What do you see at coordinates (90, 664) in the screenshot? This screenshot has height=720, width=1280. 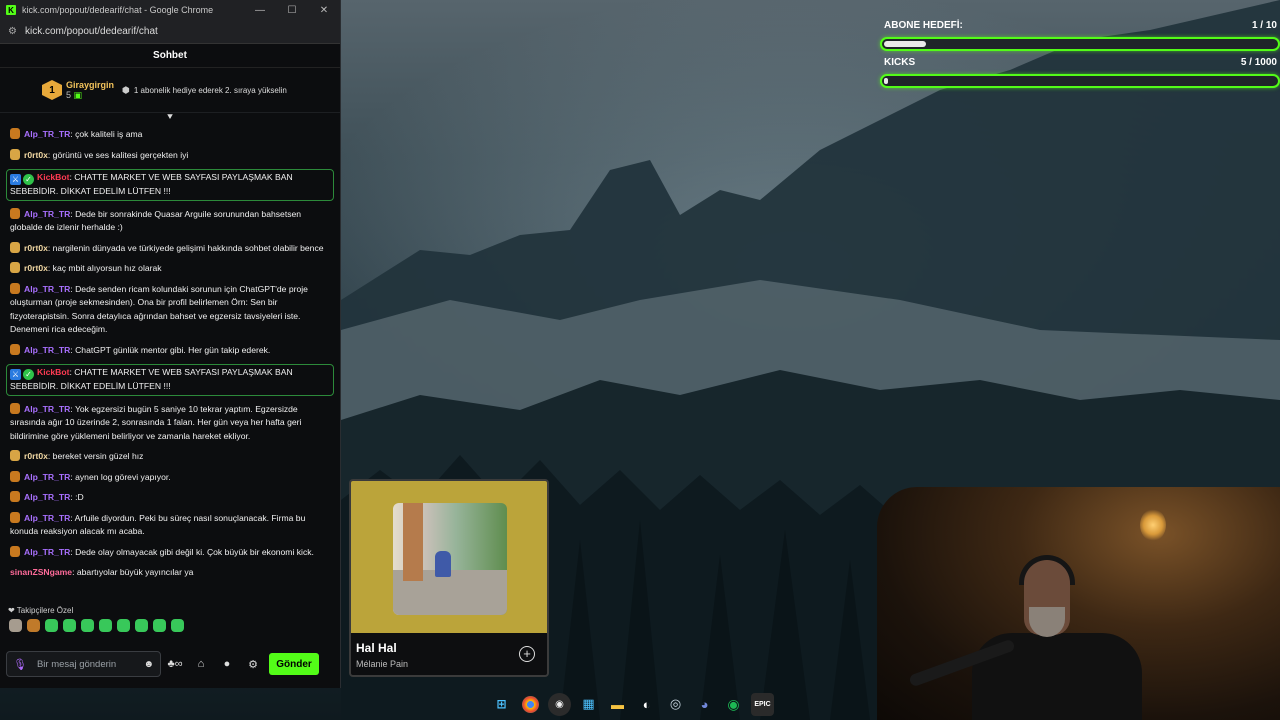 I see `chat-message-input` at bounding box center [90, 664].